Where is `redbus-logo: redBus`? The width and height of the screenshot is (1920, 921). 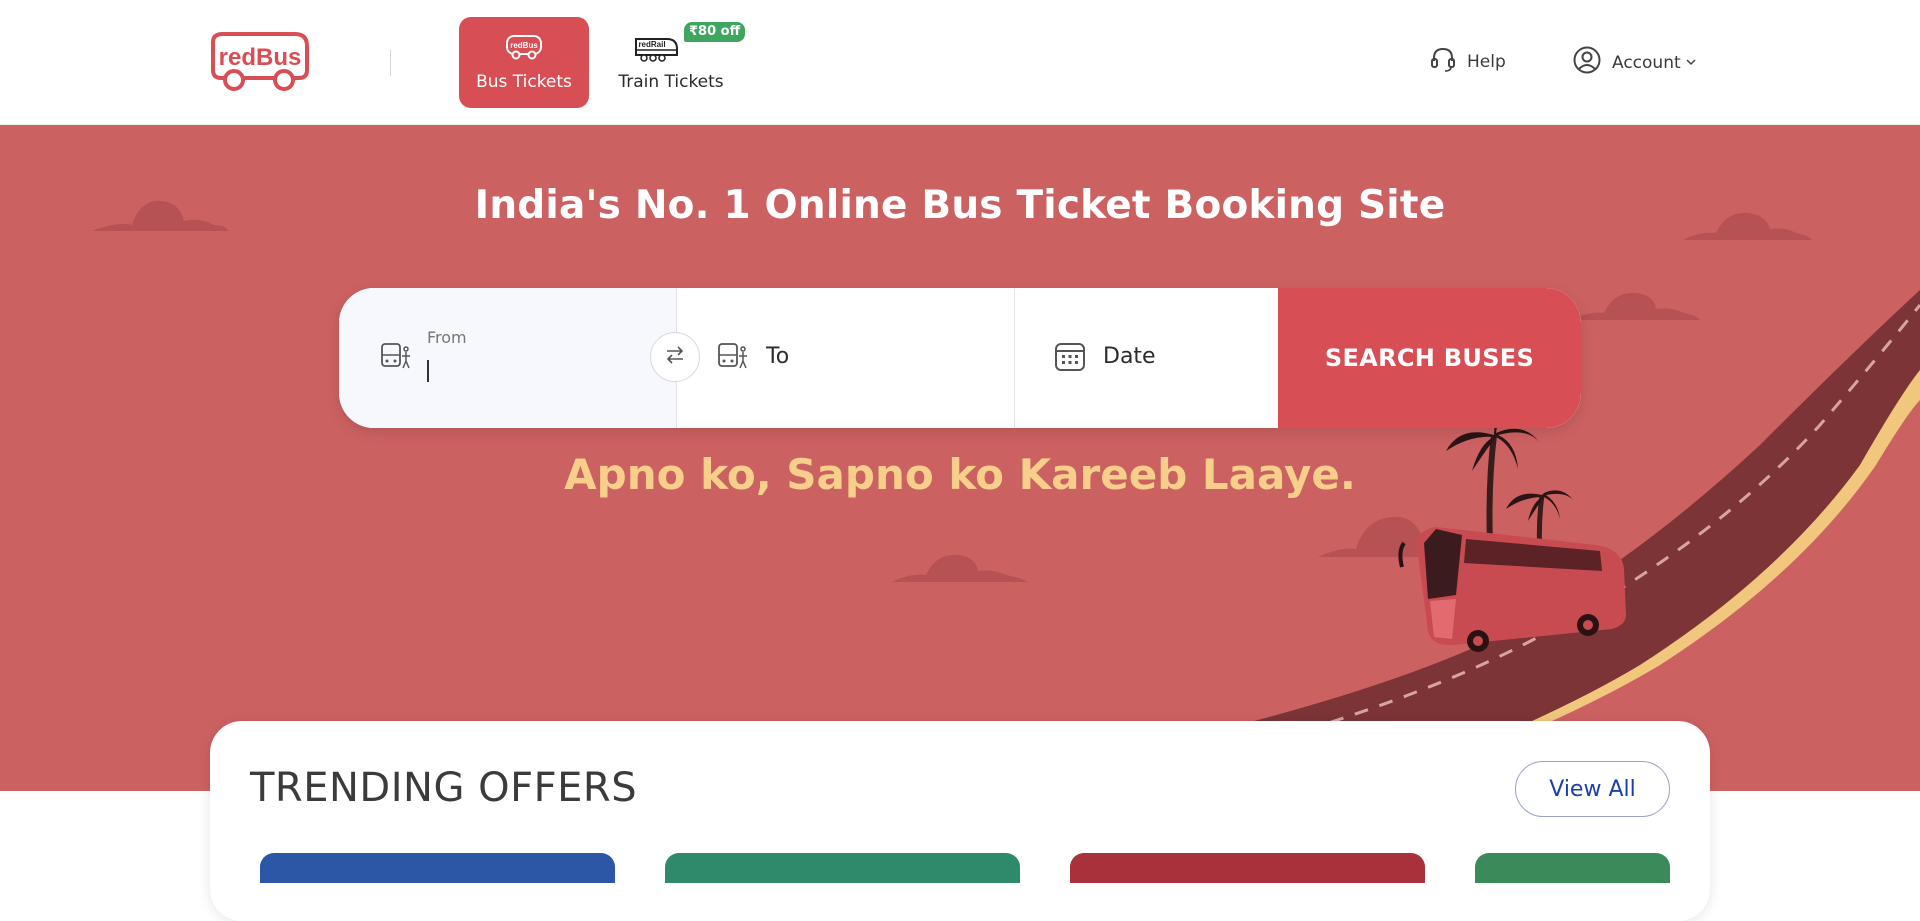
redbus-logo: redBus is located at coordinates (259, 63).